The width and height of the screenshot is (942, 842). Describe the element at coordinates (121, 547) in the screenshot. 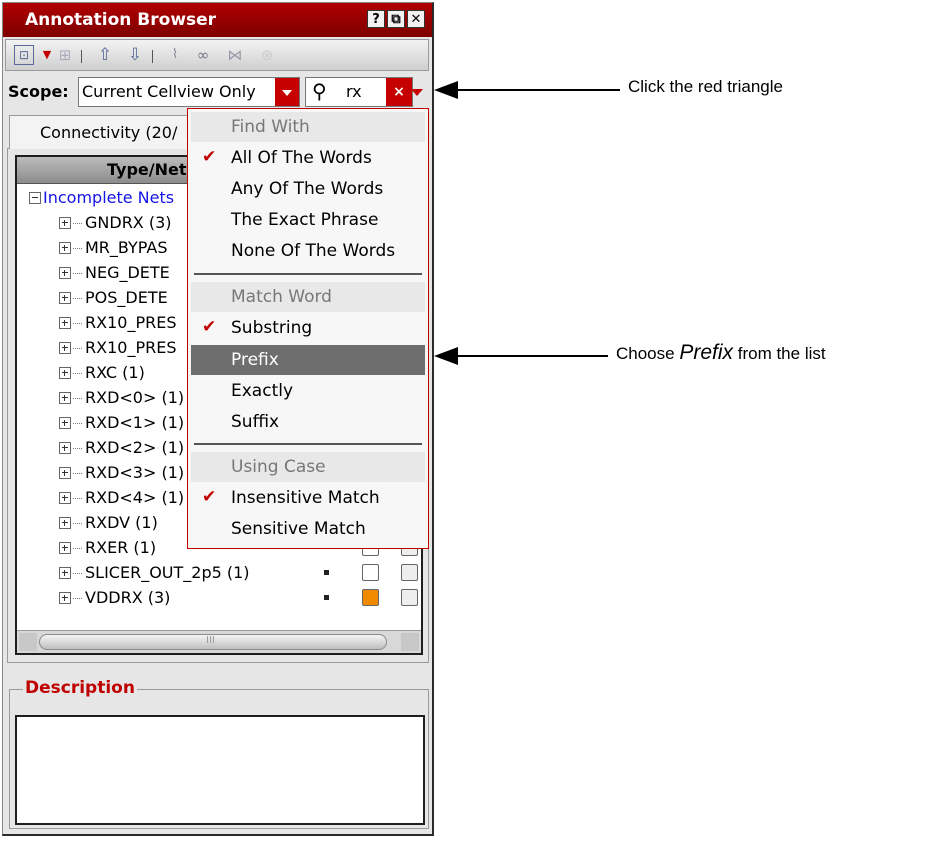

I see `net-label: RXER (1)` at that location.